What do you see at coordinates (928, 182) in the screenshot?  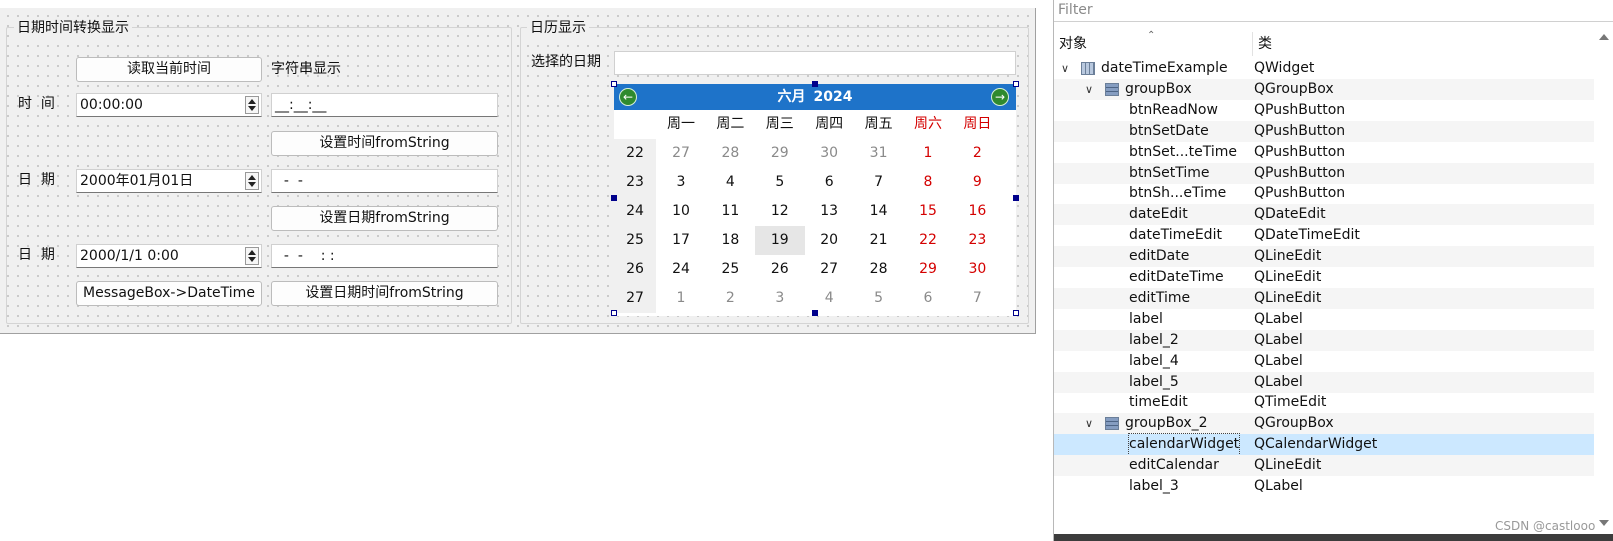 I see `calendar-day: 8` at bounding box center [928, 182].